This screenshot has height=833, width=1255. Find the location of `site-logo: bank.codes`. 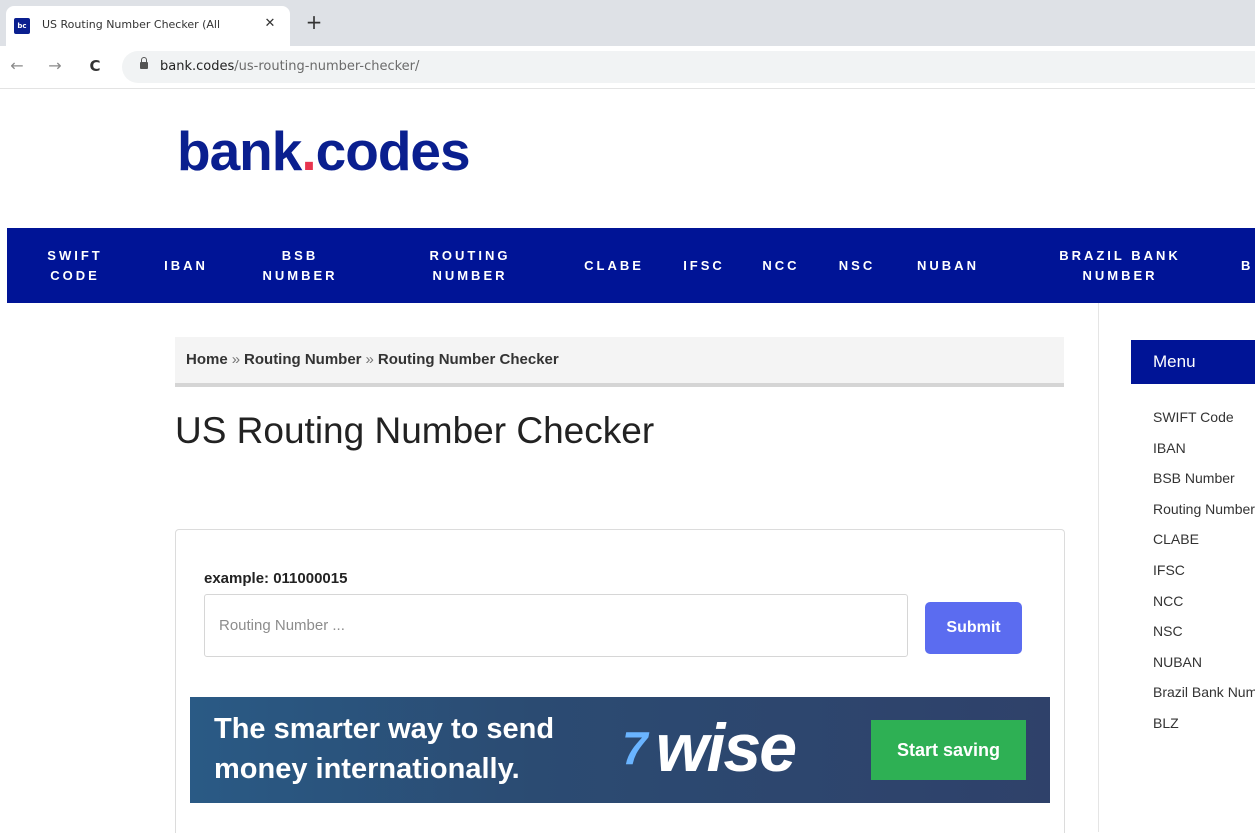

site-logo: bank.codes is located at coordinates (324, 151).